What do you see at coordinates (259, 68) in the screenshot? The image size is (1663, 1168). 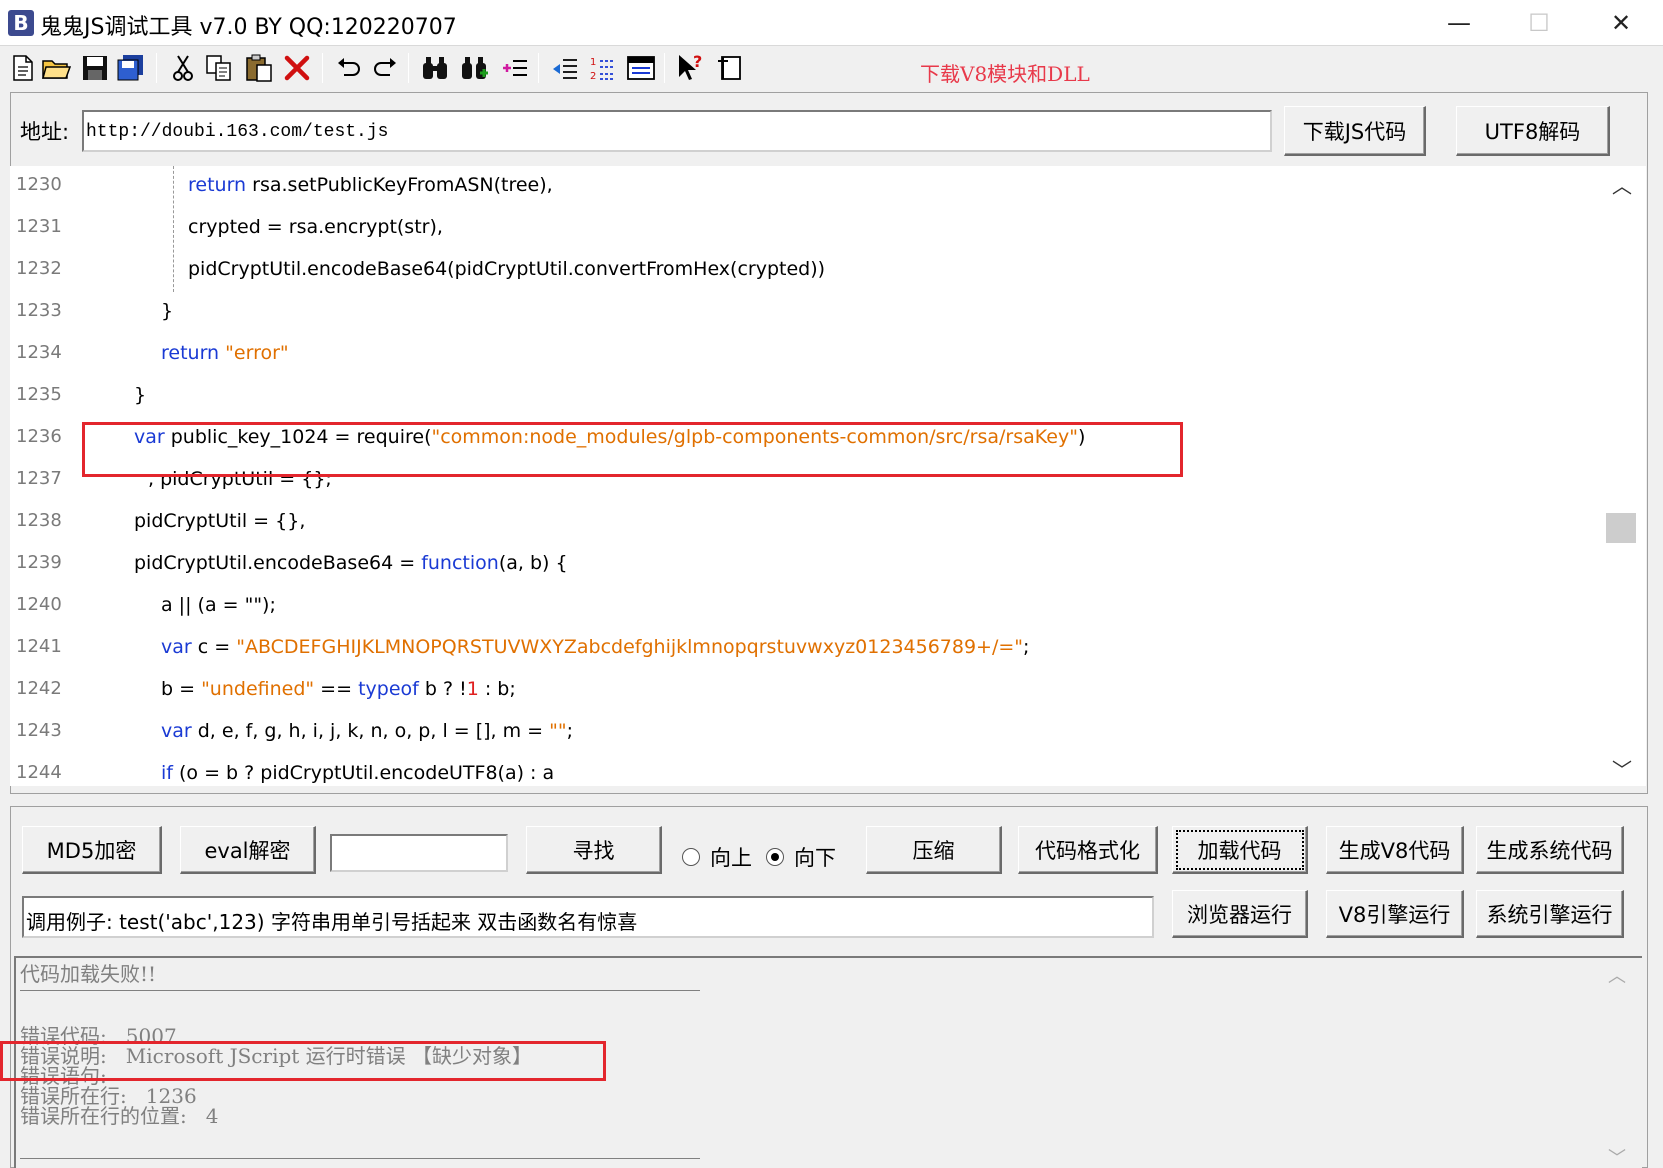 I see `paste-icon` at bounding box center [259, 68].